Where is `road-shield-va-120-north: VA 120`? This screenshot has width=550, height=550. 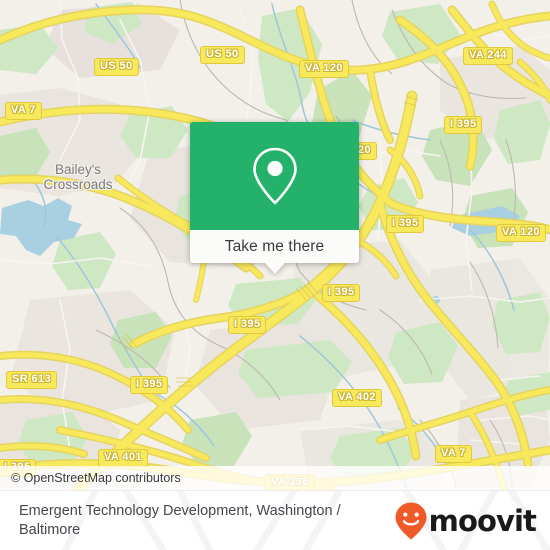
road-shield-va-120-north: VA 120 is located at coordinates (324, 69).